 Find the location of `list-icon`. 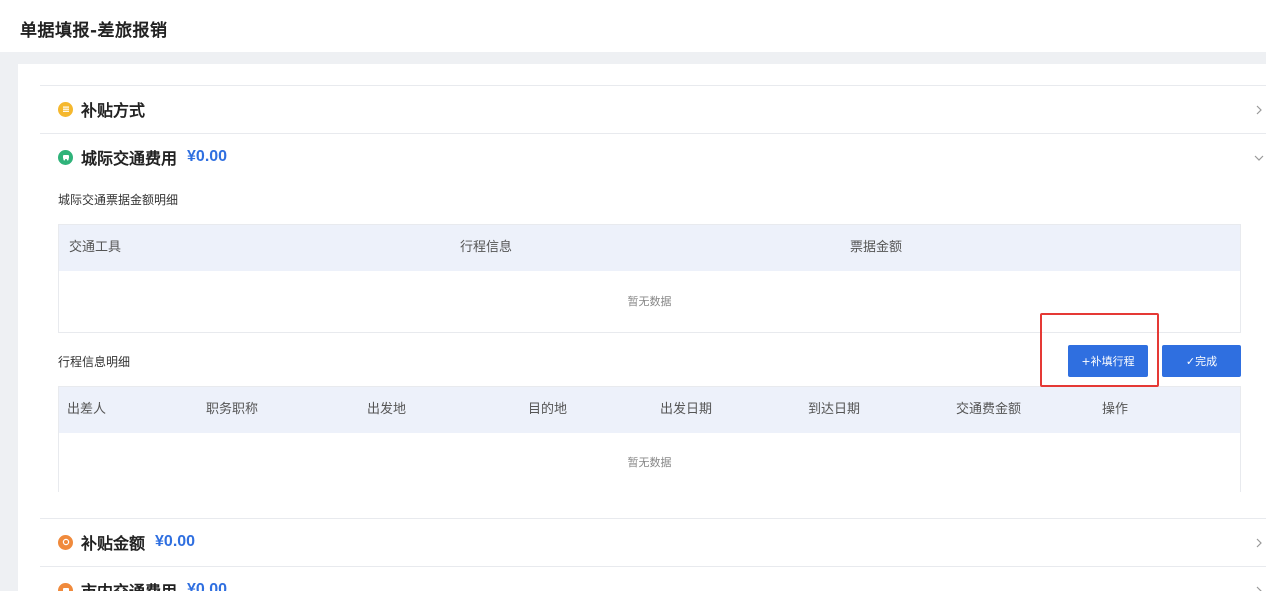

list-icon is located at coordinates (65, 109).